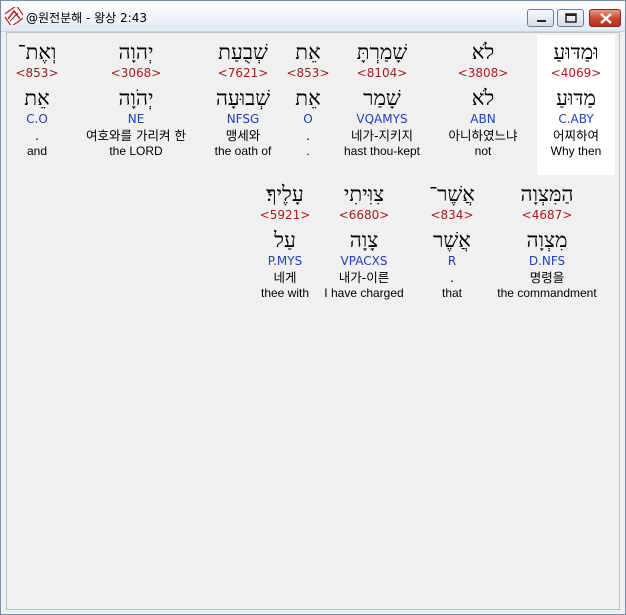 The image size is (626, 615). Describe the element at coordinates (285, 277) in the screenshot. I see `korean-gloss: 네게` at that location.